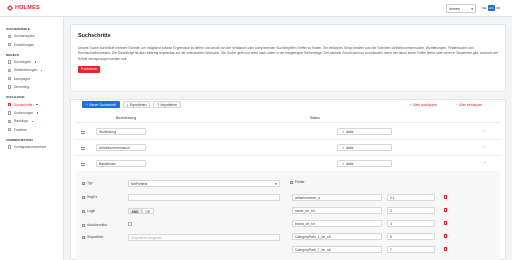  What do you see at coordinates (469, 105) in the screenshot?
I see `collapse-all-button: − Alles einklappen` at bounding box center [469, 105].